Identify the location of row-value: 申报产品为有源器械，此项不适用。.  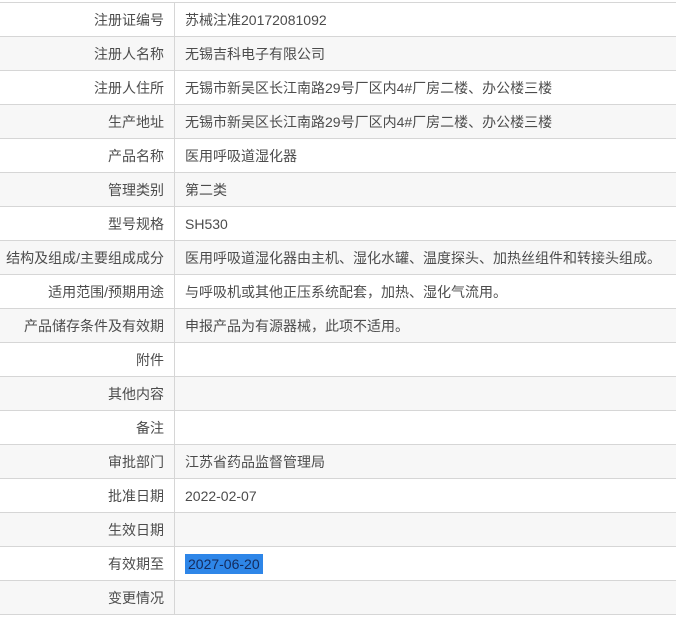
(297, 325).